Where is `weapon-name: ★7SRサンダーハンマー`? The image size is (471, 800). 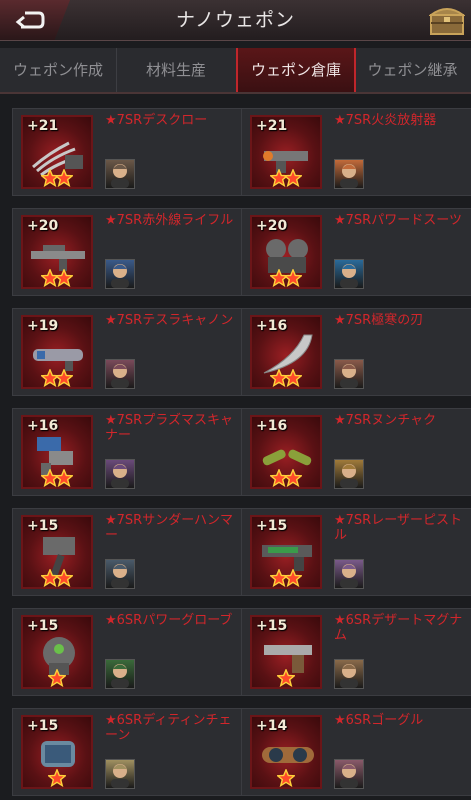 weapon-name: ★7SRサンダーハンマー is located at coordinates (169, 528).